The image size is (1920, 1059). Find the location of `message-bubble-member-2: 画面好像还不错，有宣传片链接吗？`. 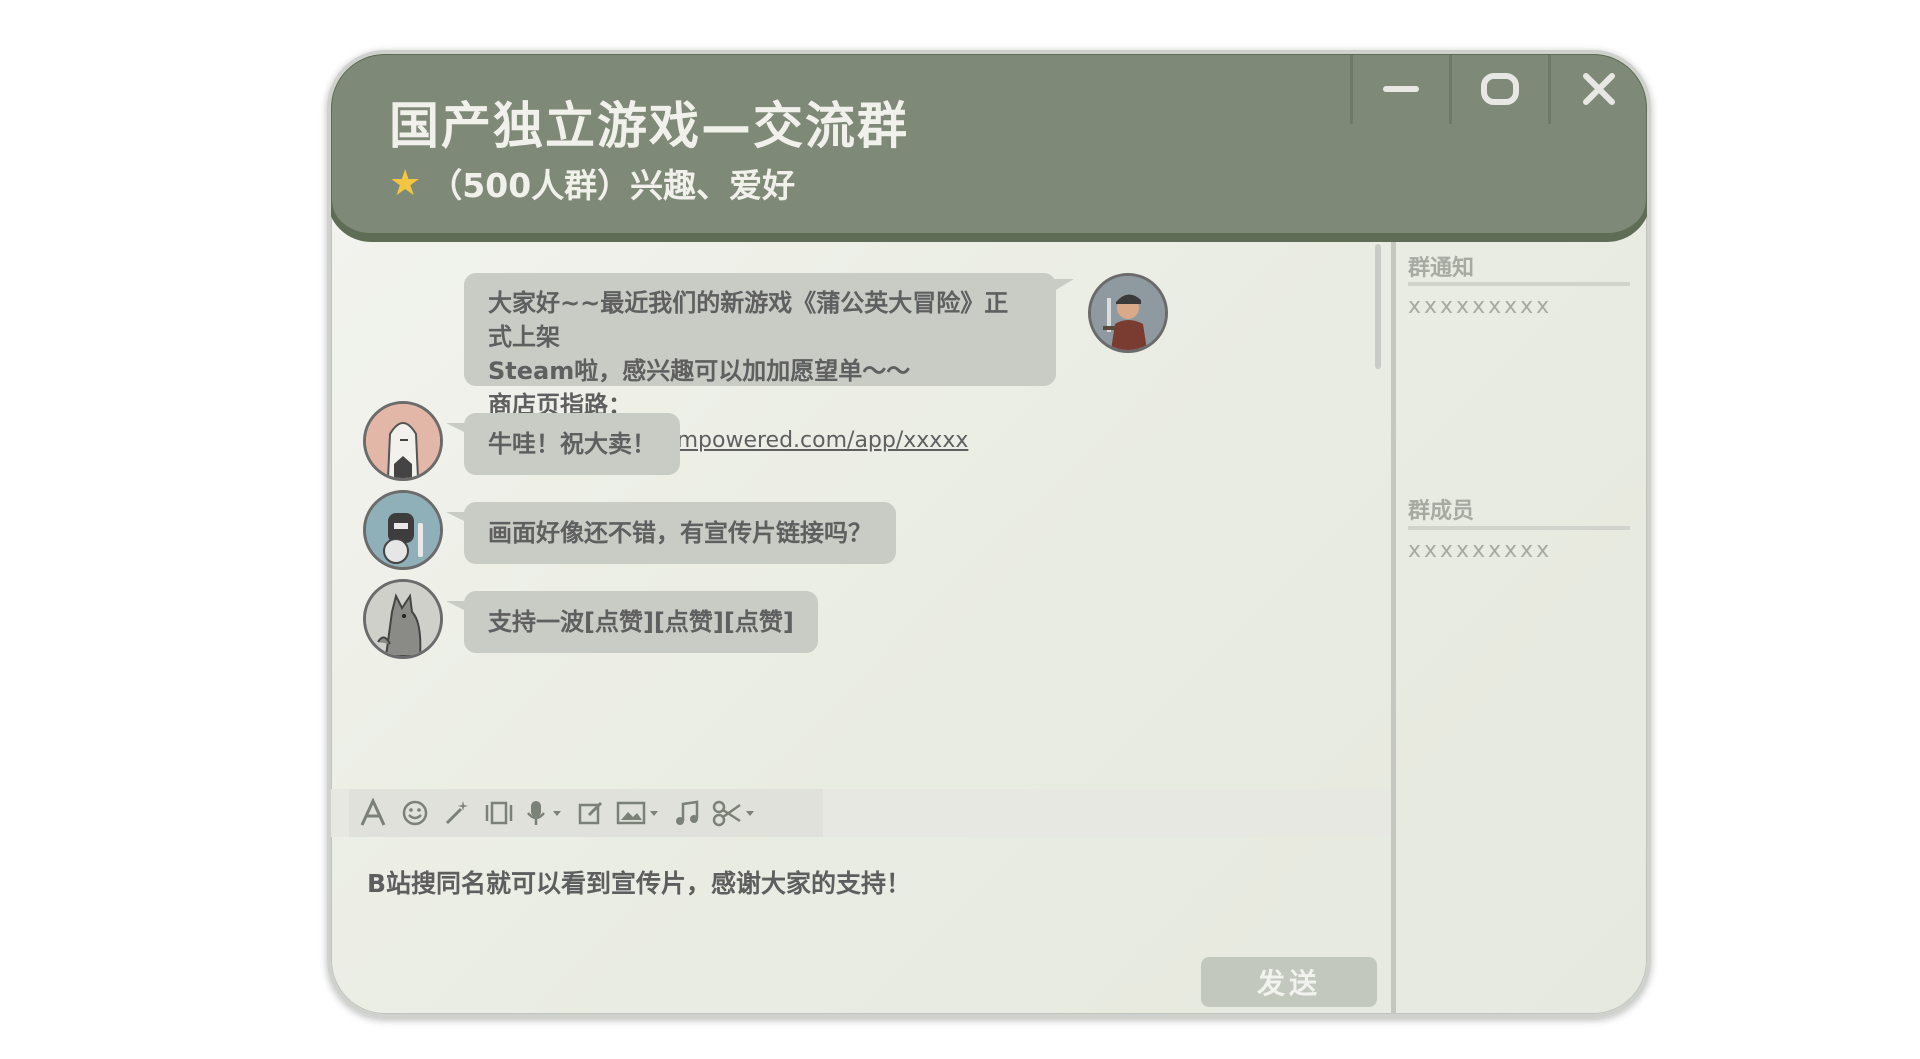

message-bubble-member-2: 画面好像还不错，有宣传片链接吗？ is located at coordinates (671, 533).